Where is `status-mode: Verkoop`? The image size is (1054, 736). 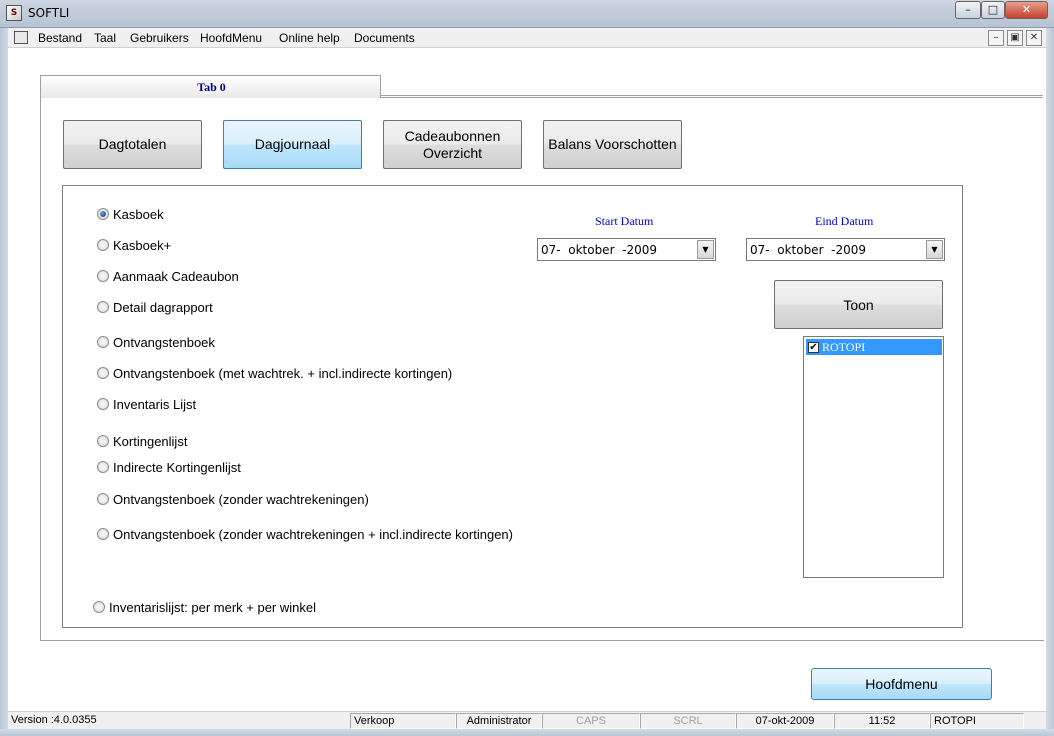
status-mode: Verkoop is located at coordinates (403, 721).